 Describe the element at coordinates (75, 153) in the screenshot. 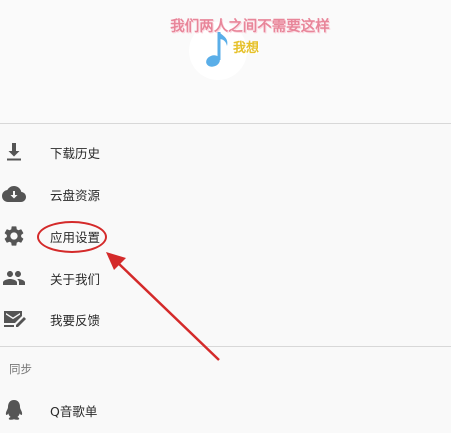

I see `menu-item-label: 下载历史` at that location.